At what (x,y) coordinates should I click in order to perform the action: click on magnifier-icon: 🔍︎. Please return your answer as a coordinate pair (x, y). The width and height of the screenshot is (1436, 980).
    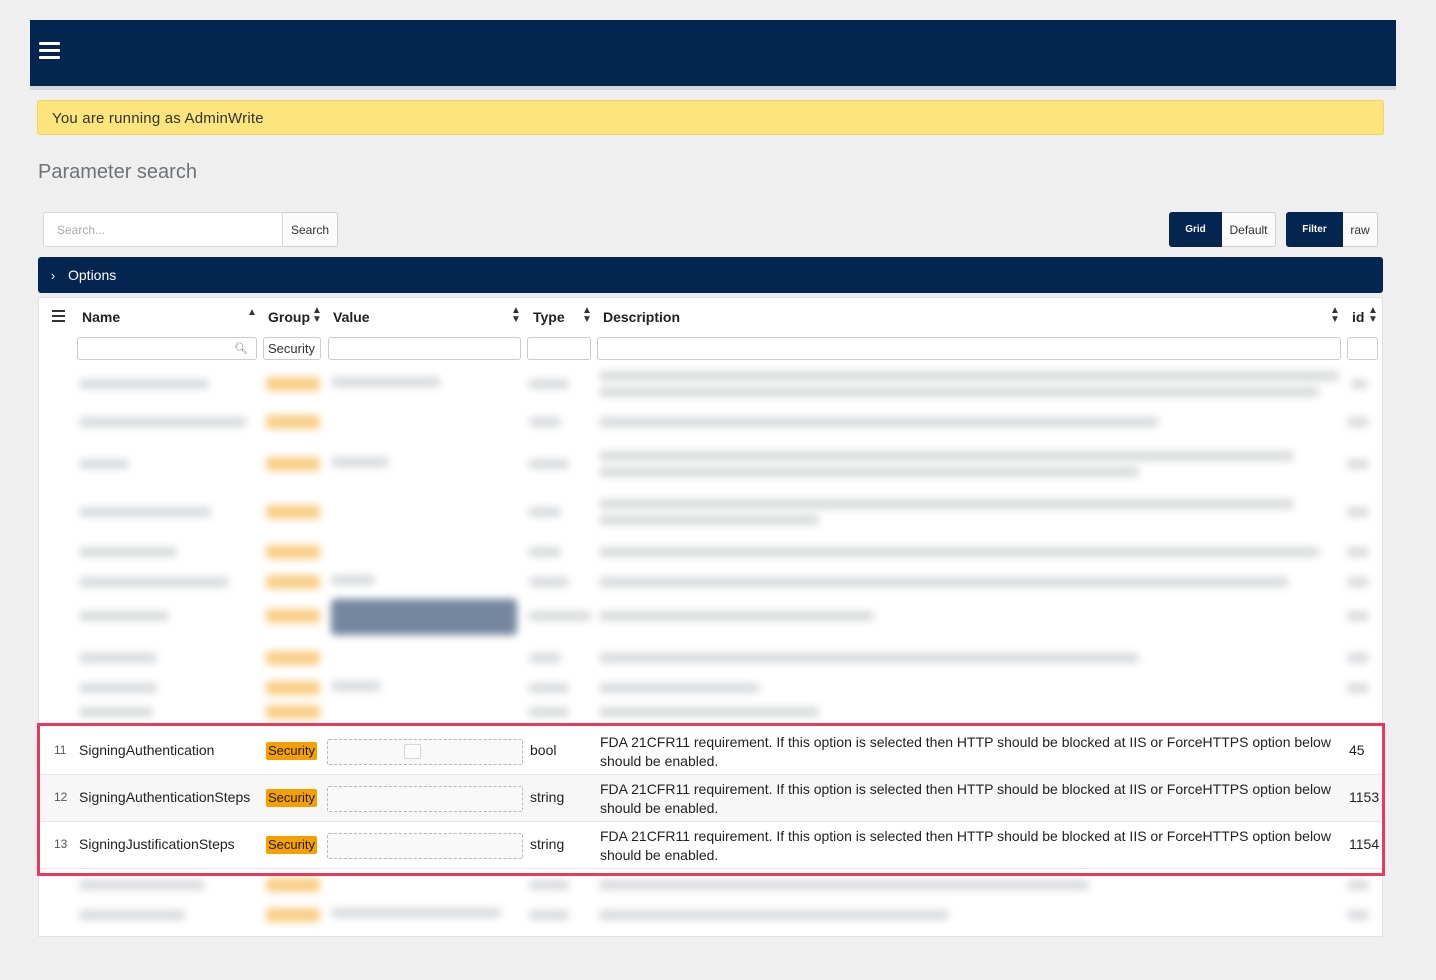
    Looking at the image, I should click on (241, 349).